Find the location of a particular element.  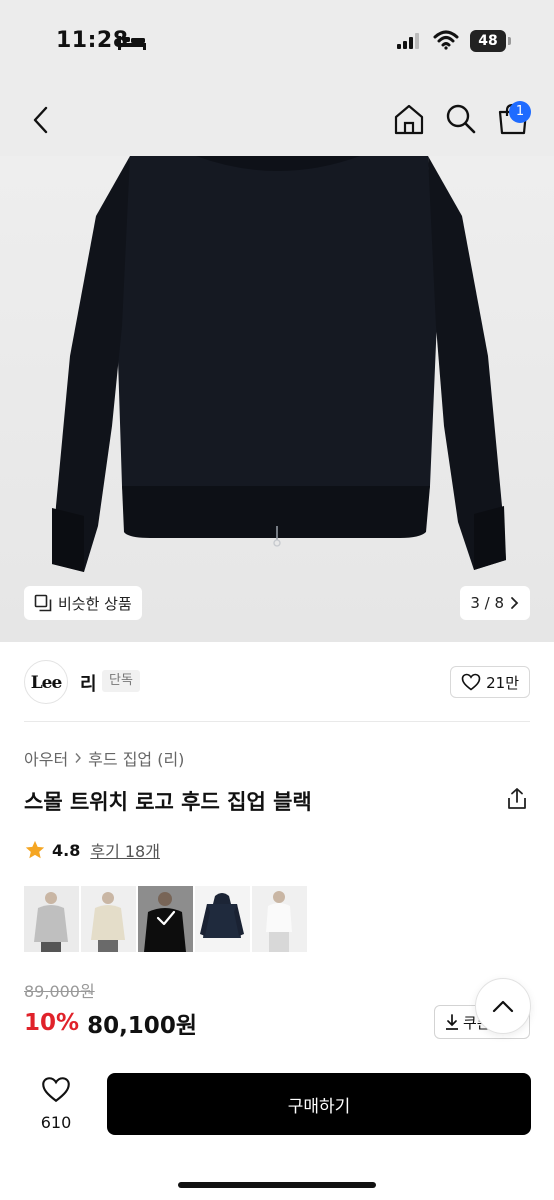

sale-price: 80,100원 is located at coordinates (142, 1026).